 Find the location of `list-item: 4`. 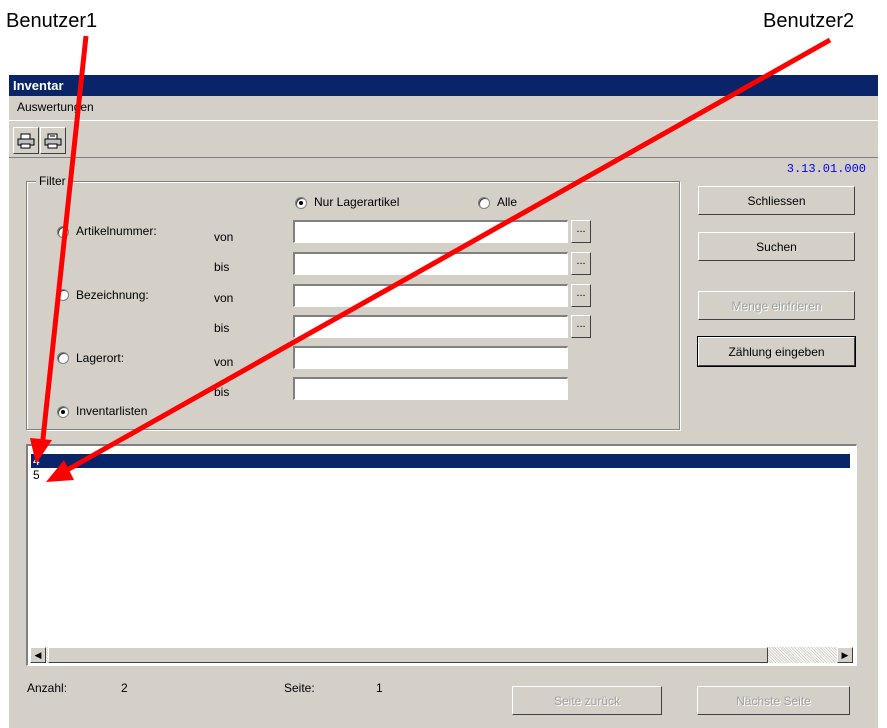

list-item: 4 is located at coordinates (440, 461).